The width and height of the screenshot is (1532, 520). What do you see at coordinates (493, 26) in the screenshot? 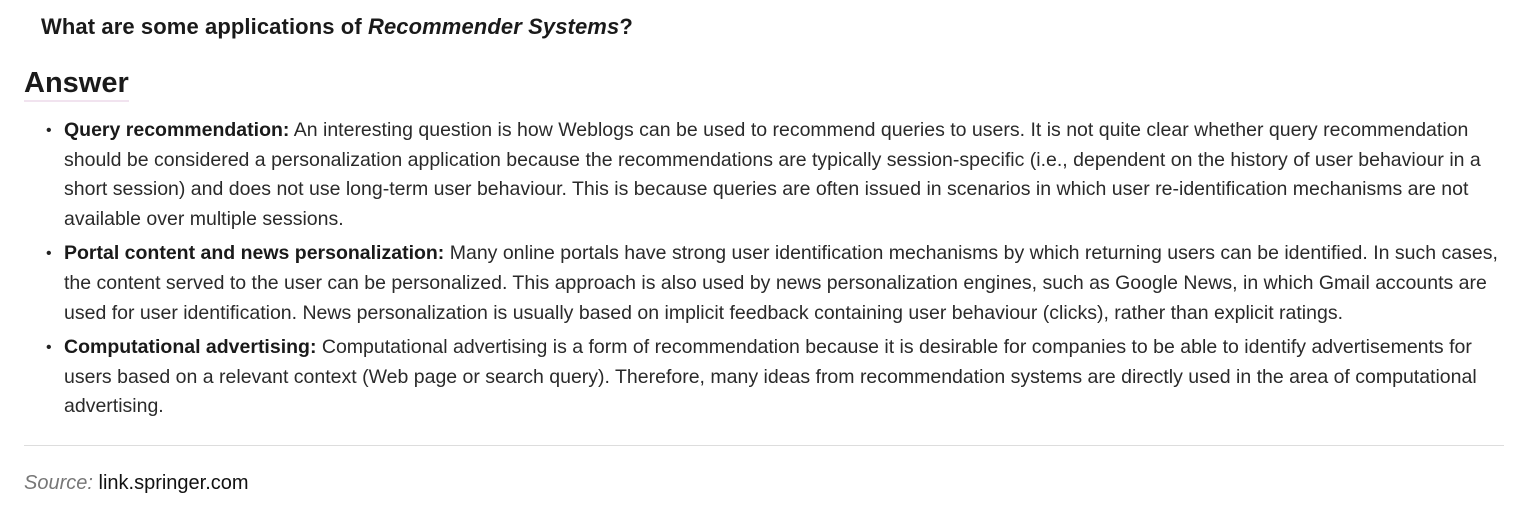
I see `question-emphasis: Recommender Systems` at bounding box center [493, 26].